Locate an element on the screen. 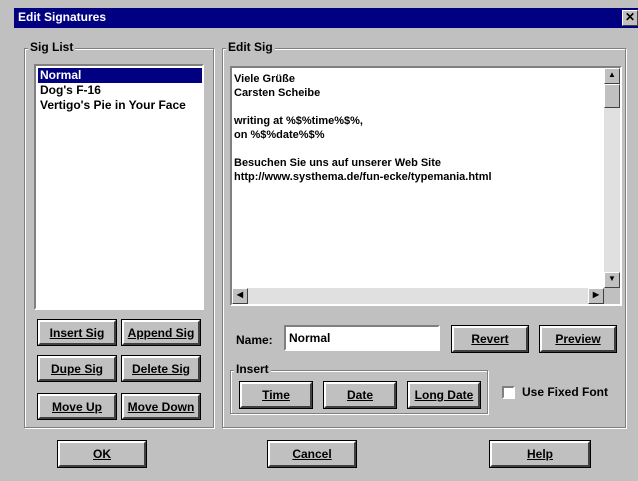  help-button: Help is located at coordinates (540, 454).